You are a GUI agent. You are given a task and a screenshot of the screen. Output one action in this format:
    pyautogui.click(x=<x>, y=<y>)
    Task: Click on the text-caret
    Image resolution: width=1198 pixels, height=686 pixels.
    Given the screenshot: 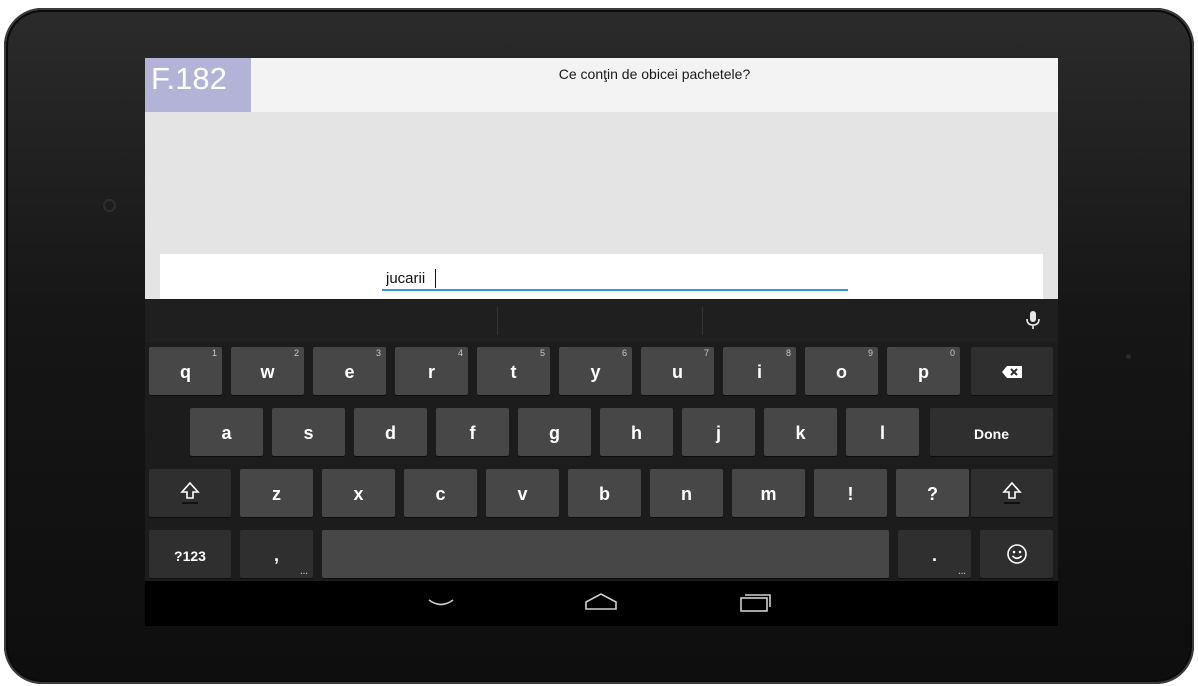 What is the action you would take?
    pyautogui.click(x=435, y=278)
    